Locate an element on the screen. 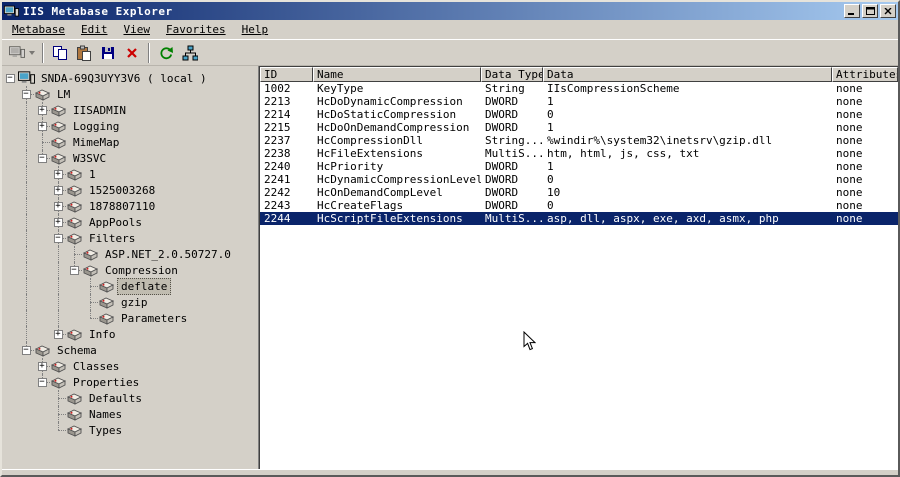 Image resolution: width=900 pixels, height=477 pixels. table-row: 2240 HcPriority DWORD 1 none is located at coordinates (579, 166).